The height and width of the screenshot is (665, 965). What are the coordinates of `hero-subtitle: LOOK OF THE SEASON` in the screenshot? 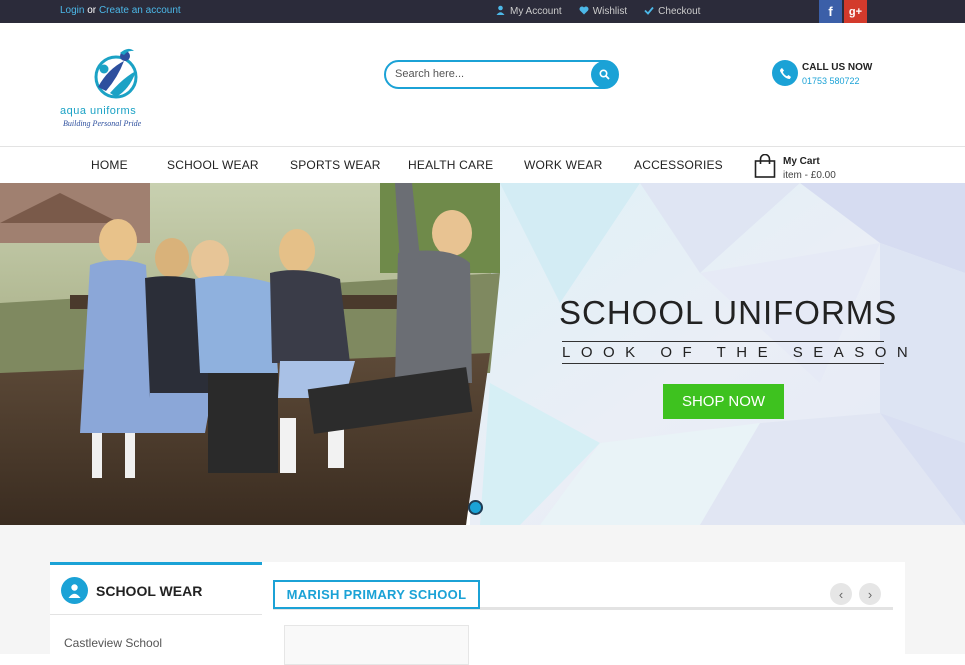 It's located at (735, 352).